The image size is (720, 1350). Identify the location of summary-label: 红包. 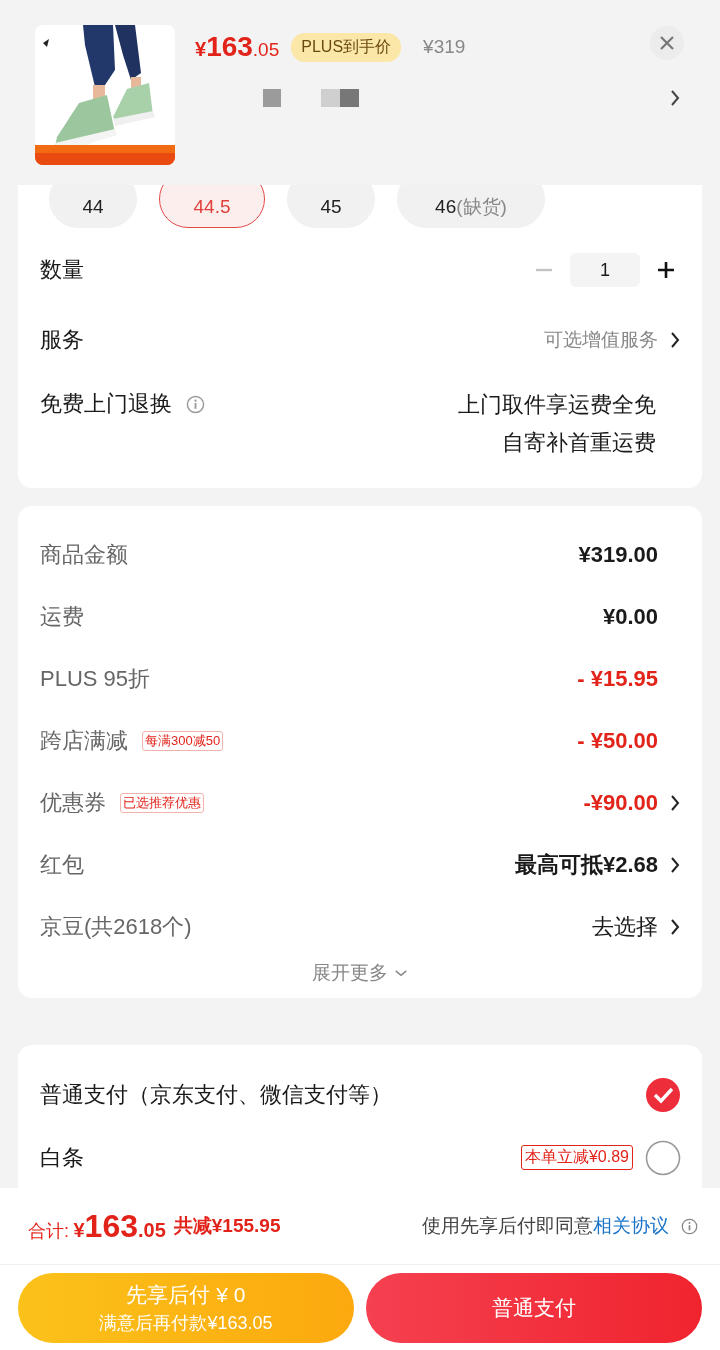
(62, 865).